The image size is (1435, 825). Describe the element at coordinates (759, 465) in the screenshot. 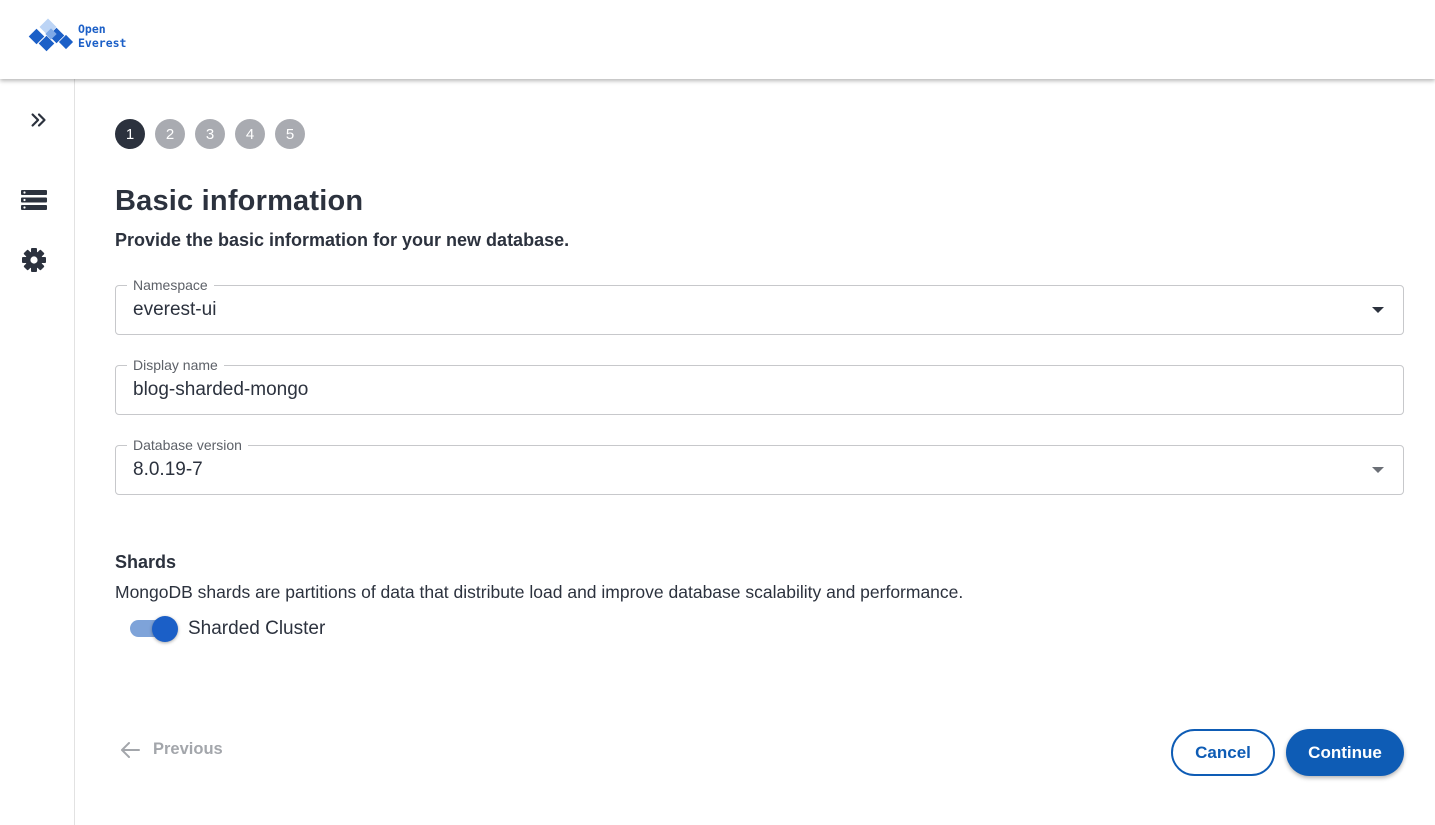

I see `database-version-select: Database version 8.0.19-7` at that location.